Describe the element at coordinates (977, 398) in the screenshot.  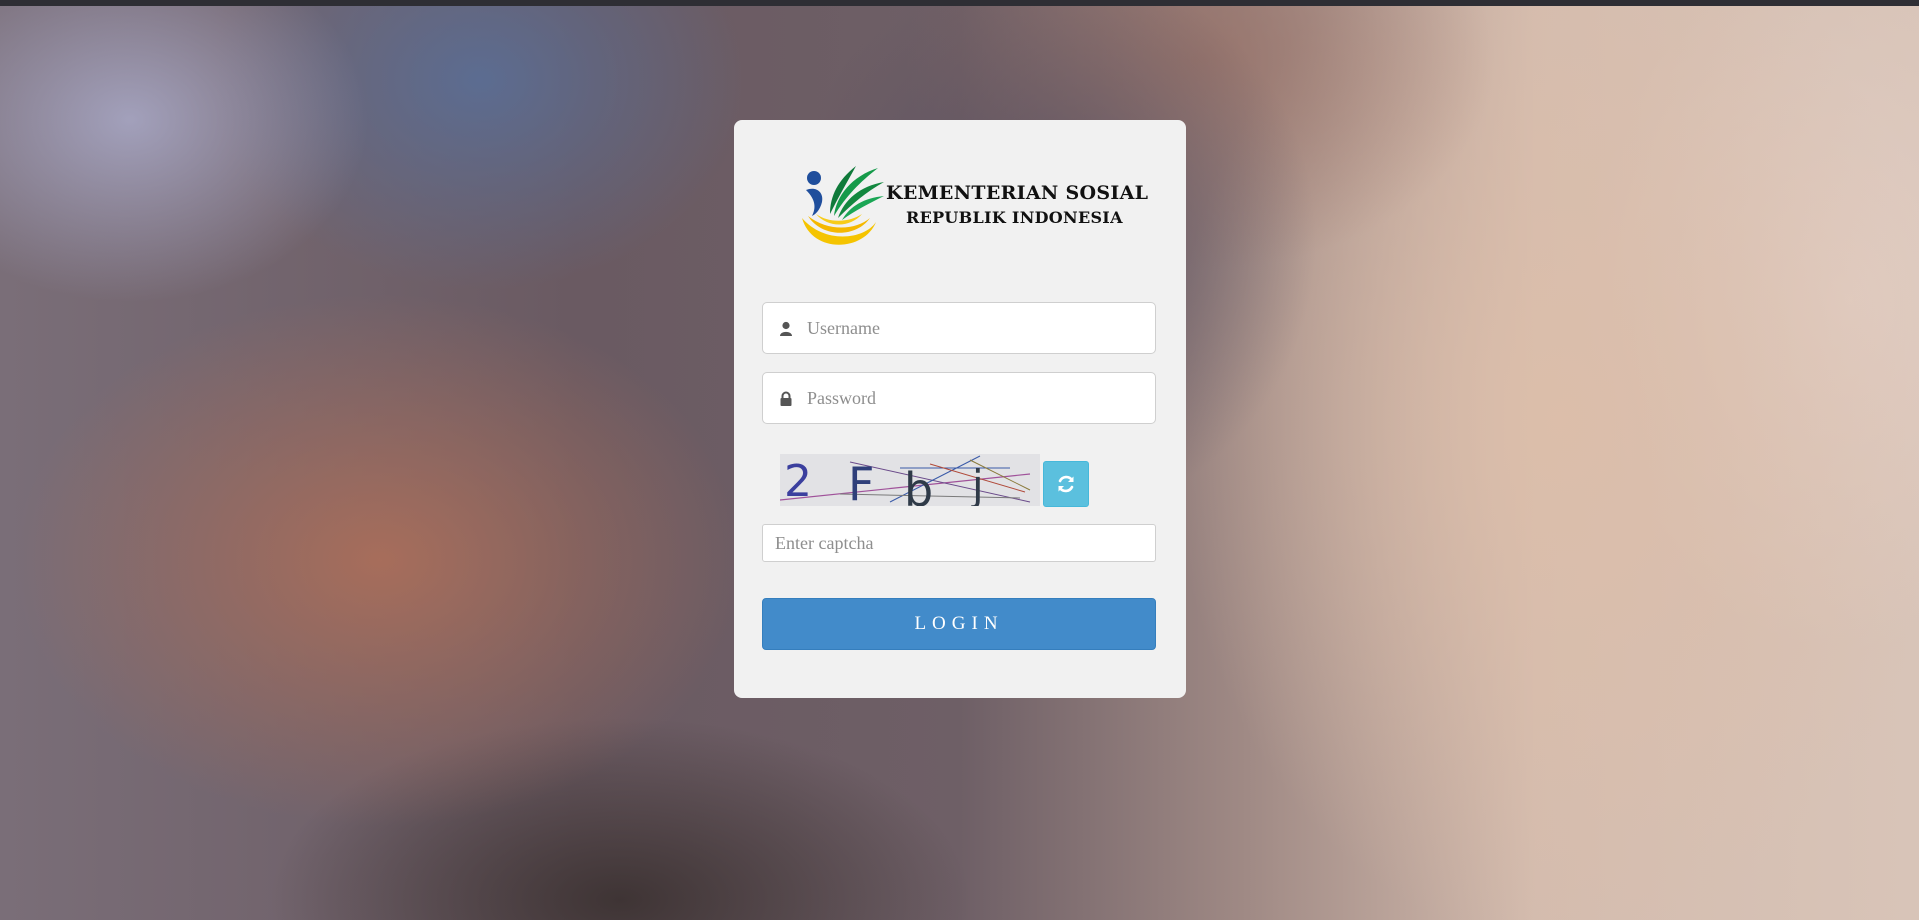
I see `password-input` at that location.